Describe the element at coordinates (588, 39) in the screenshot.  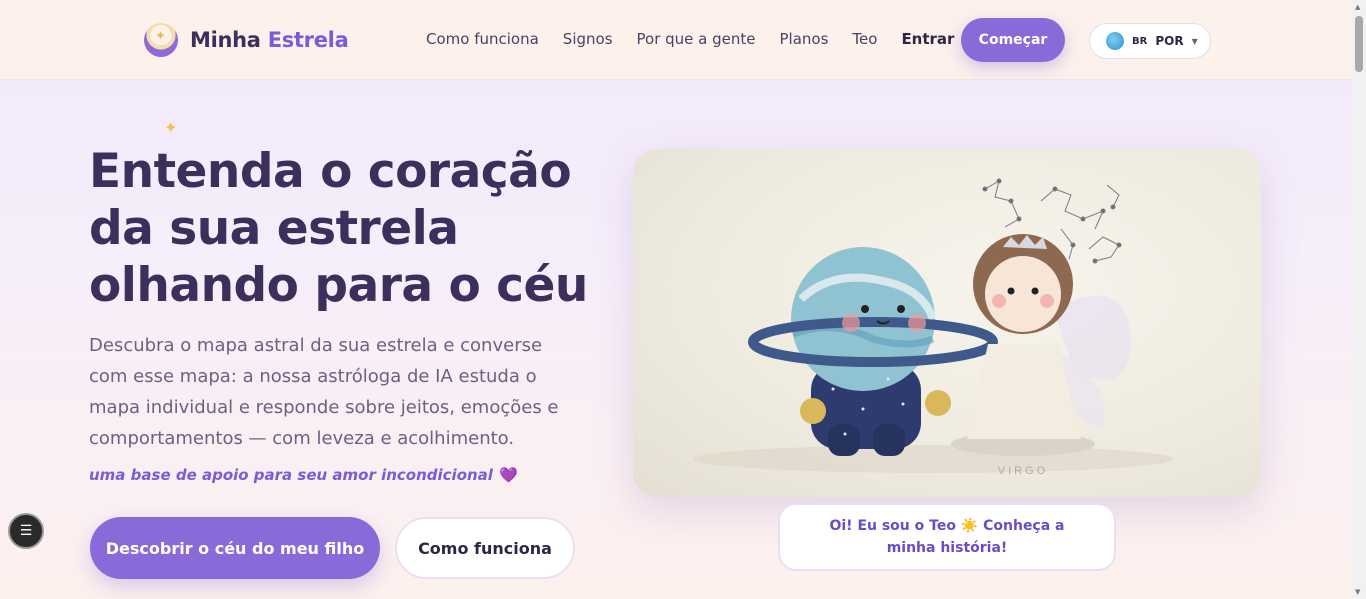
I see `nav-signos: Signos` at that location.